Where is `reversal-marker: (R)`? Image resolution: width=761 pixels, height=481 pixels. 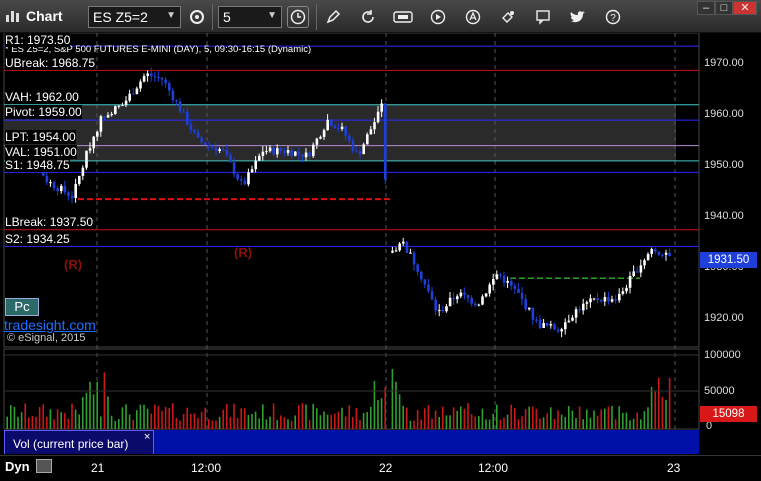 reversal-marker: (R) is located at coordinates (243, 252).